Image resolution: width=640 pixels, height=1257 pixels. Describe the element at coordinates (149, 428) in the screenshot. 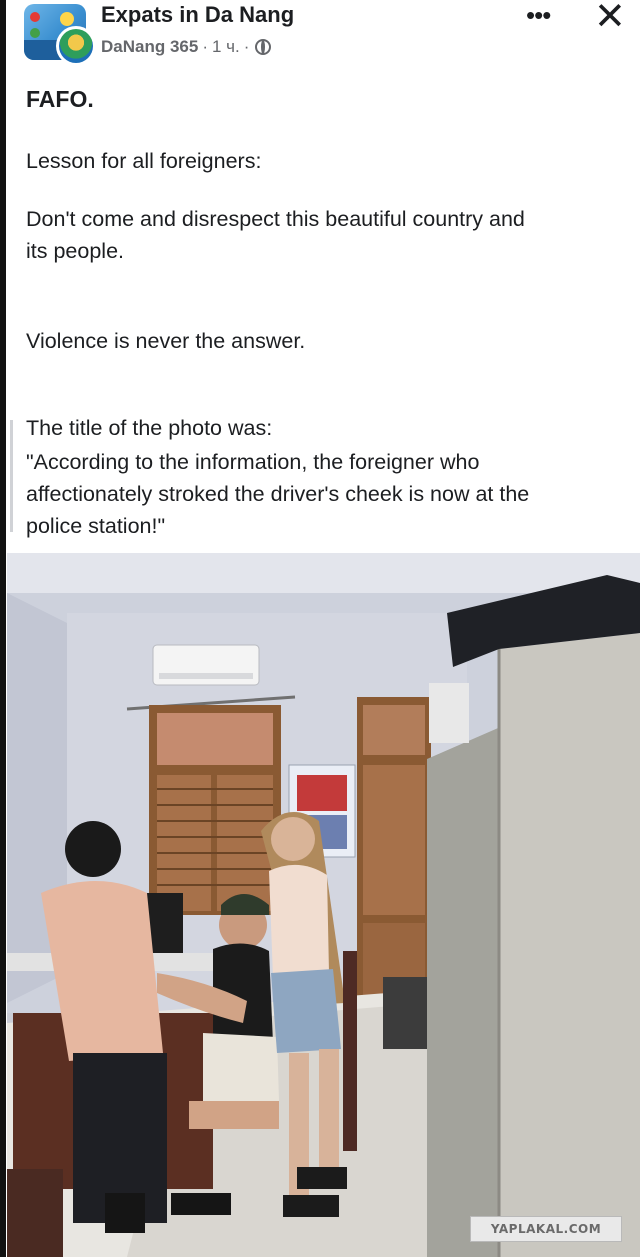

I see `quote-intro: The title of the photo was:` at that location.